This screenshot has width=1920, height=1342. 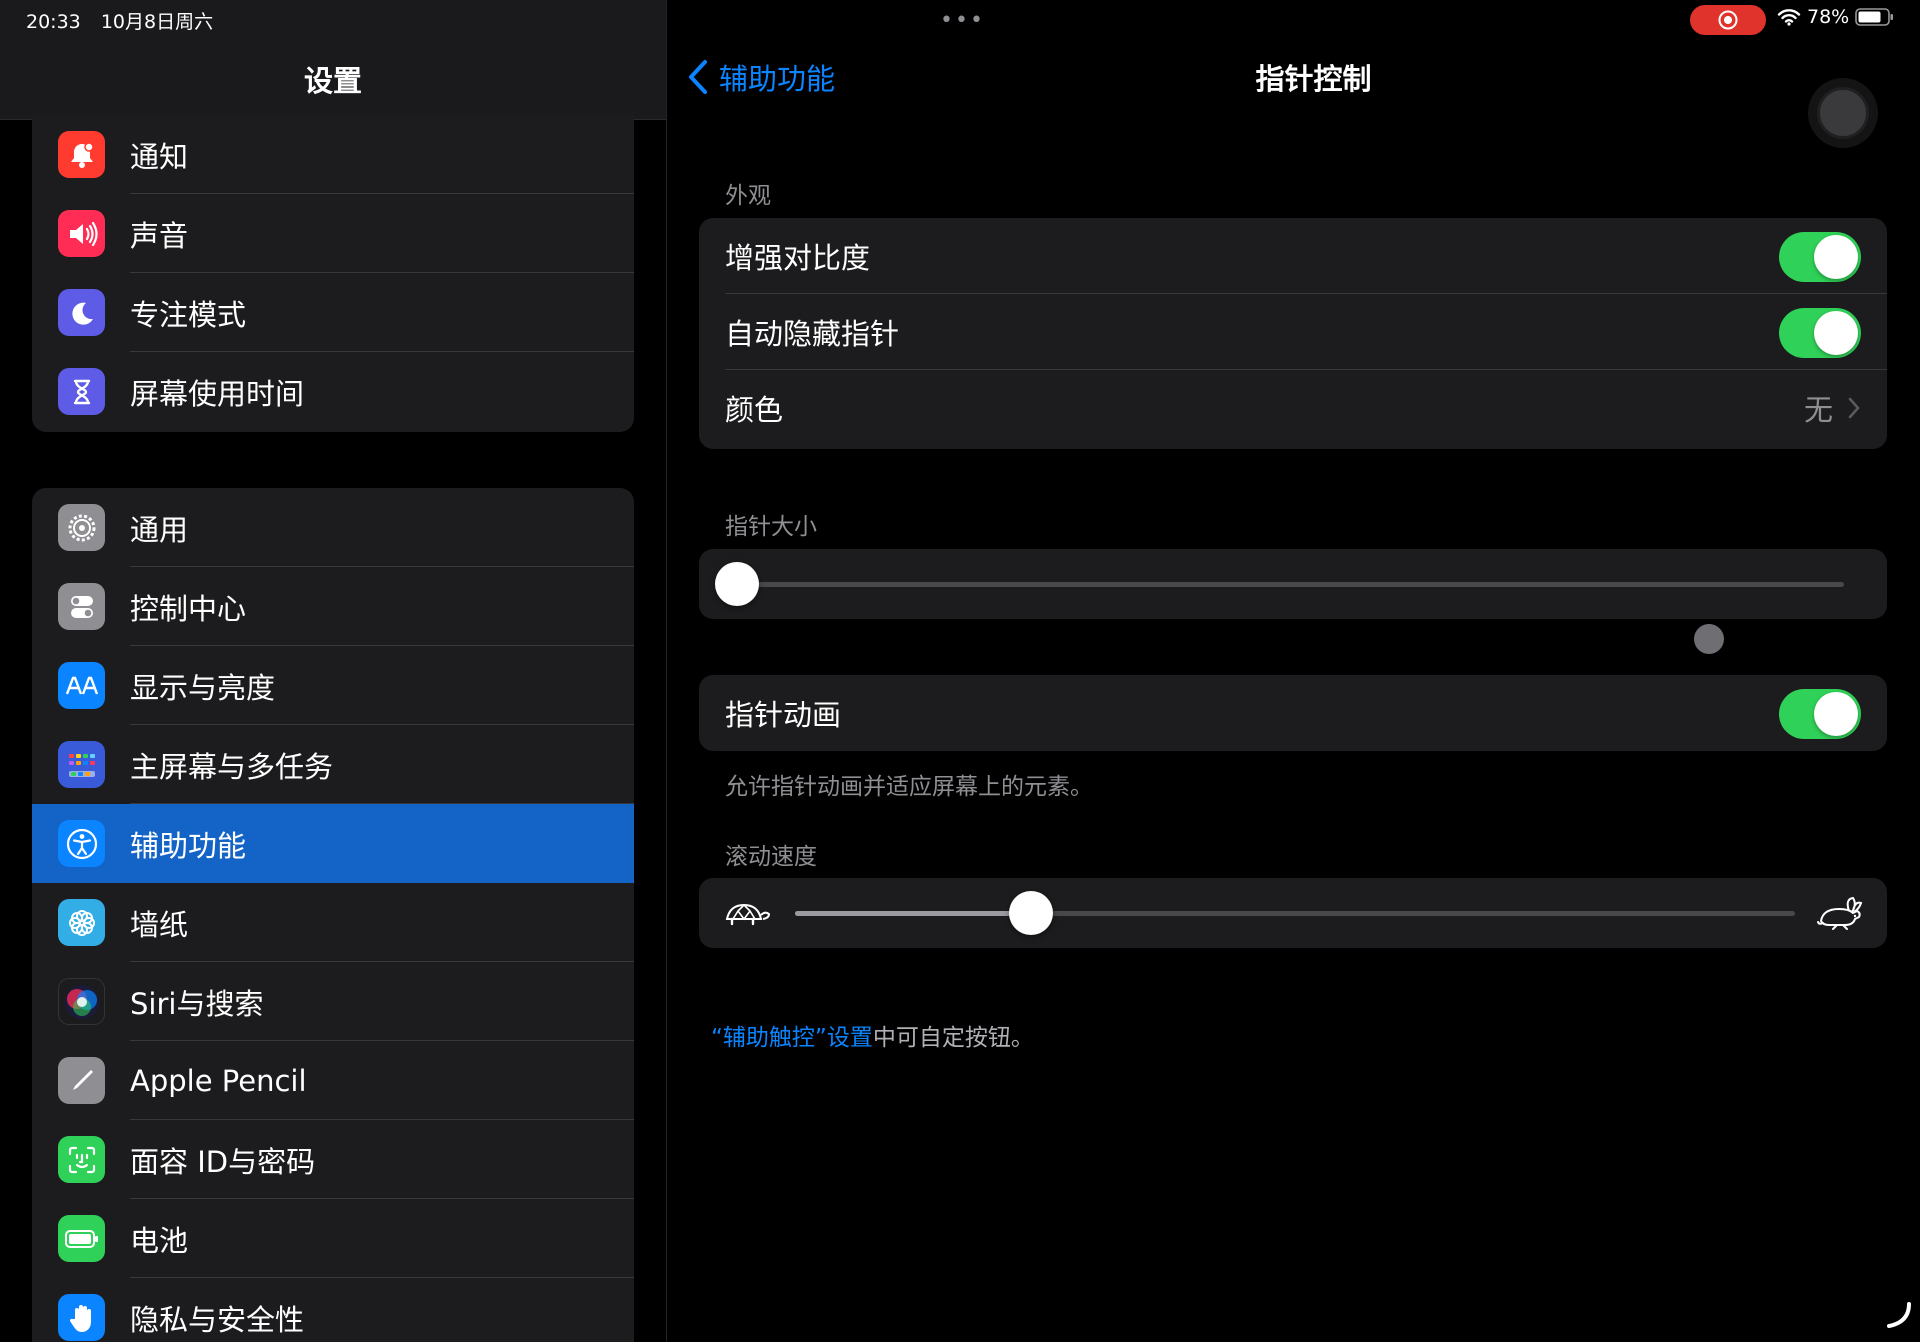 What do you see at coordinates (159, 235) in the screenshot?
I see `sidebar-item-label: 声音` at bounding box center [159, 235].